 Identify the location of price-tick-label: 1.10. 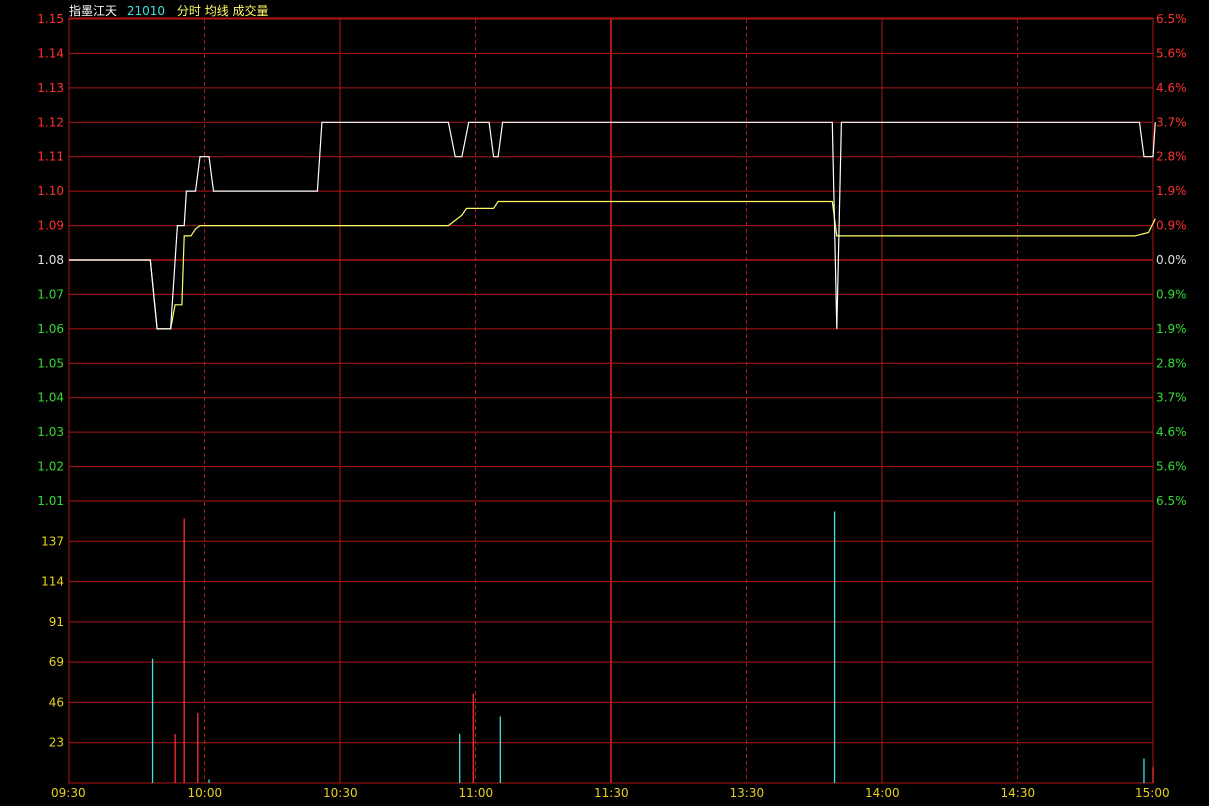
(50, 191).